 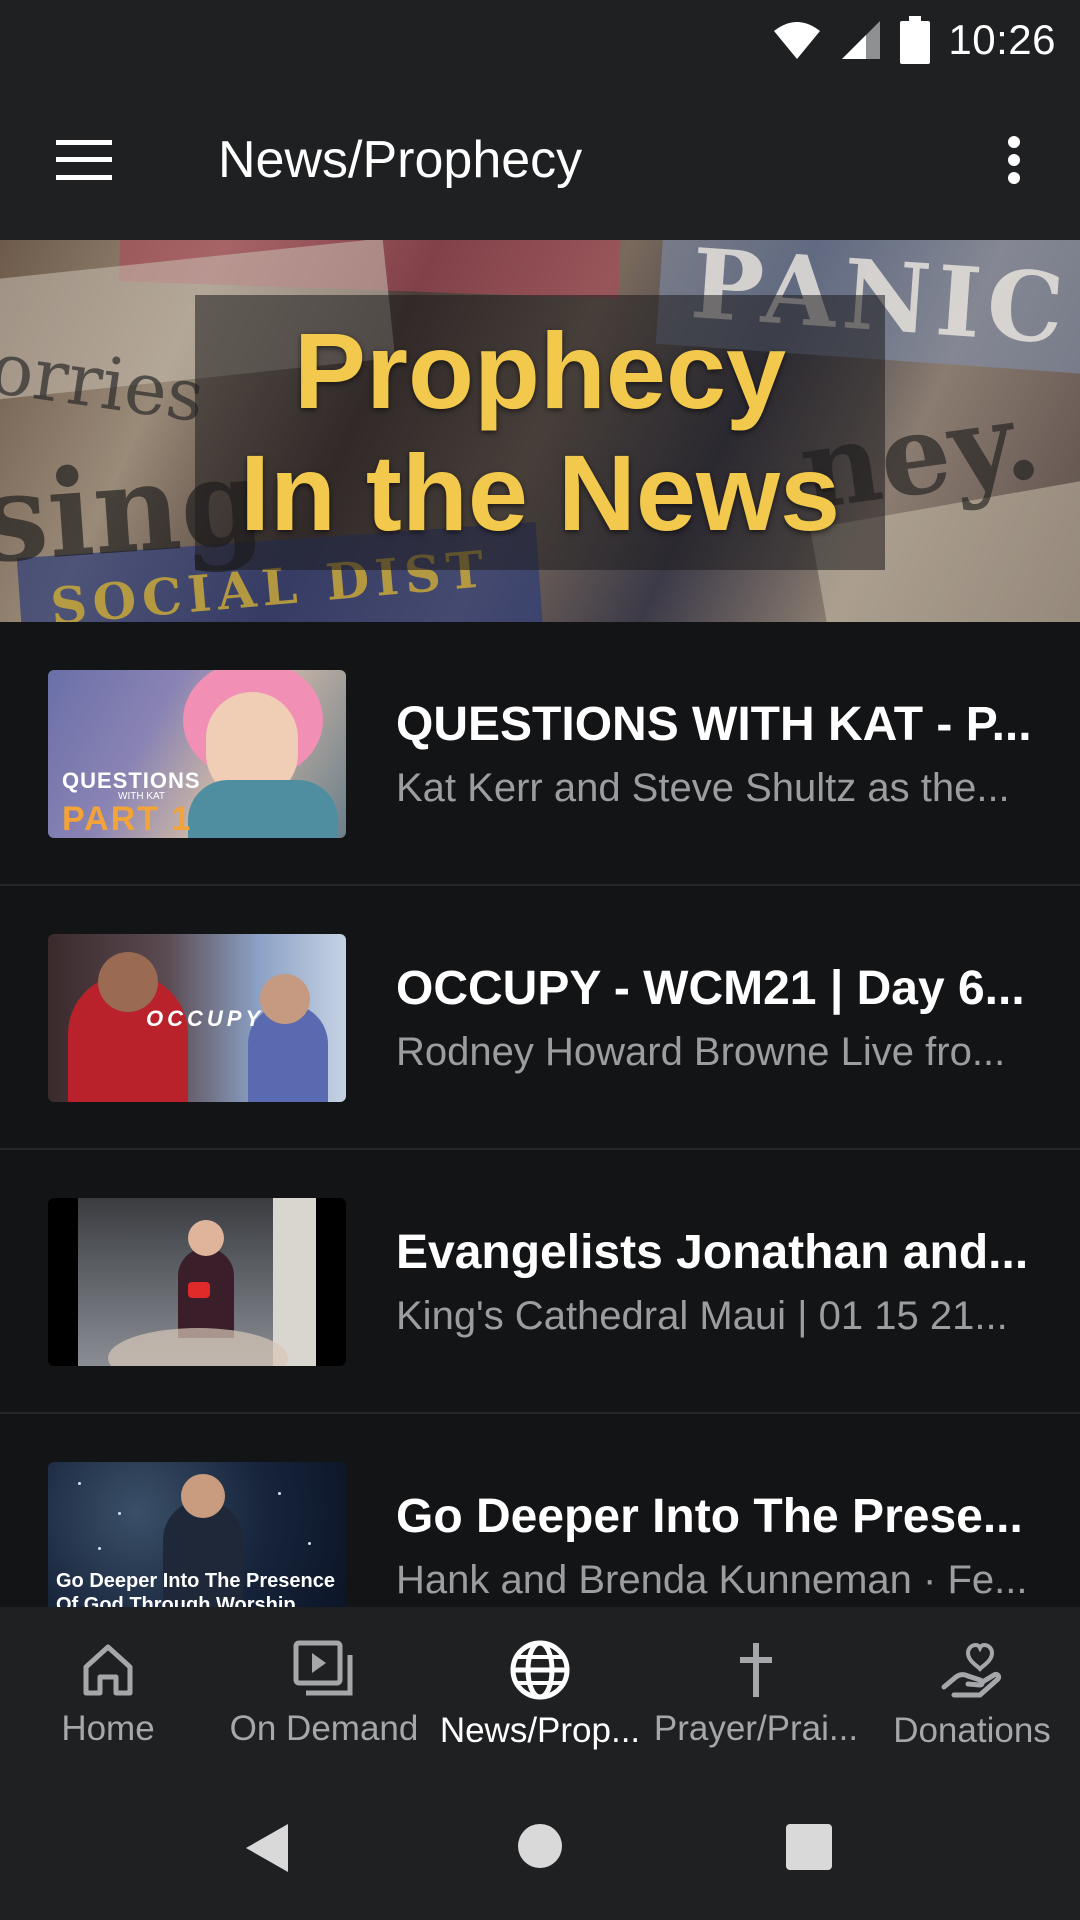 I want to click on nav-item-home: Home, so click(x=108, y=1689).